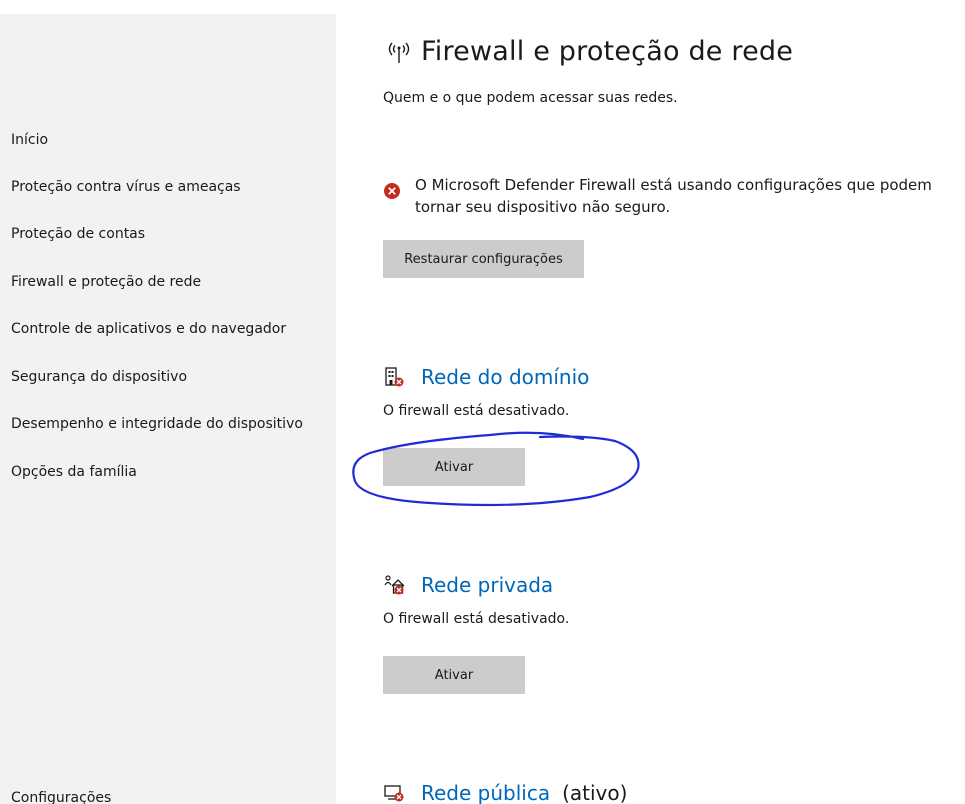  Describe the element at coordinates (99, 377) in the screenshot. I see `sidebar-item-device-security: Segurança do dispositivo` at that location.